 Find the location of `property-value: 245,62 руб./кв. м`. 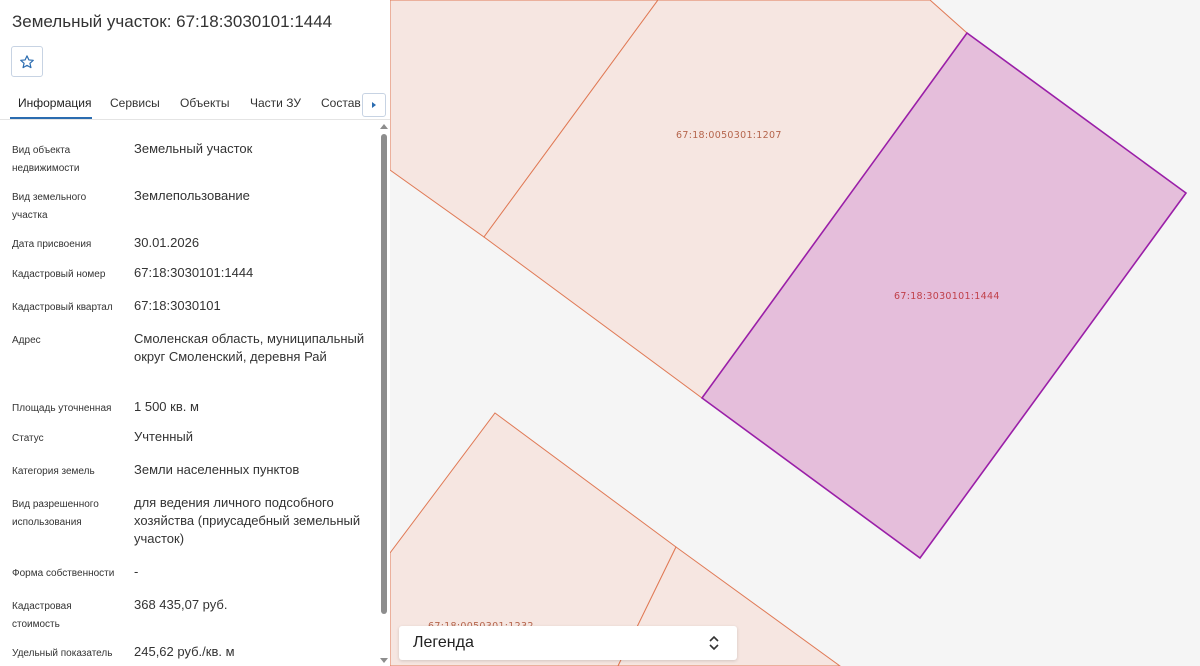

property-value: 245,62 руб./кв. м is located at coordinates (184, 651).